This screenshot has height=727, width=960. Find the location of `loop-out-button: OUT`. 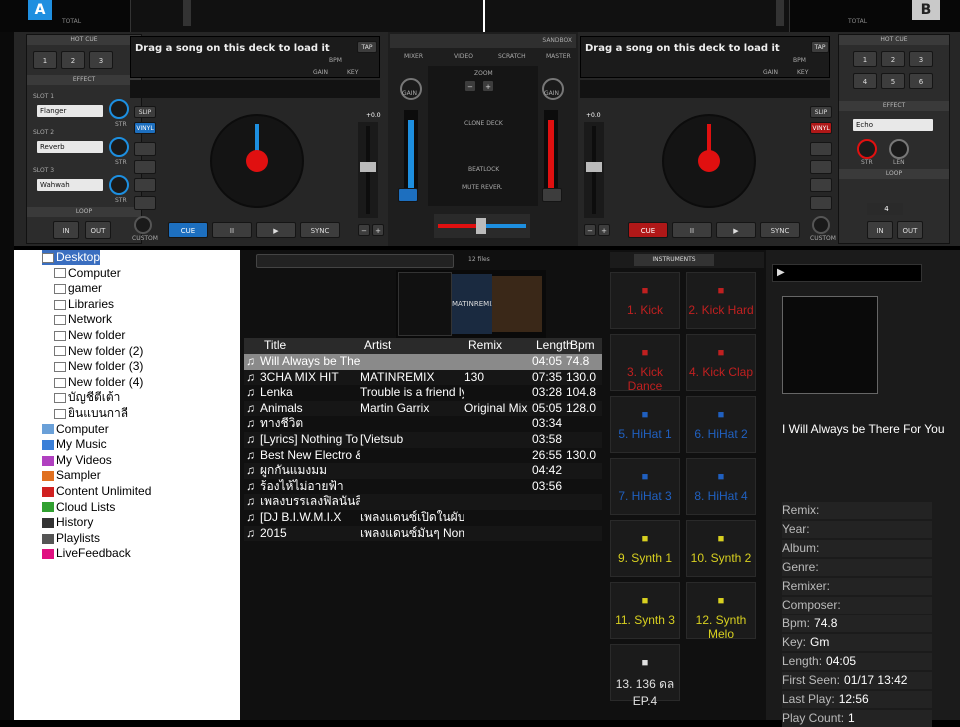

loop-out-button: OUT is located at coordinates (98, 230).